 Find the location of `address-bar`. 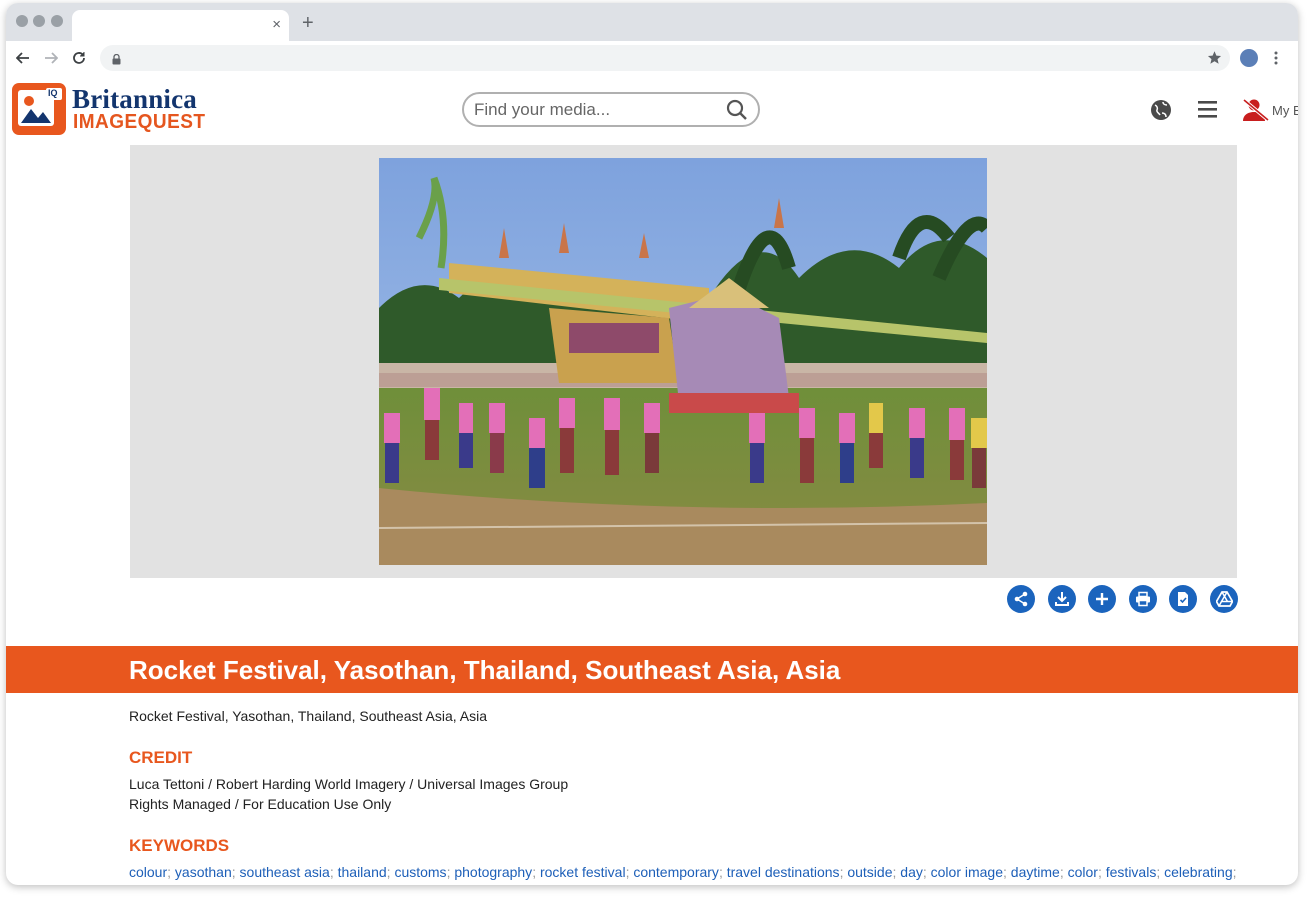

address-bar is located at coordinates (665, 58).